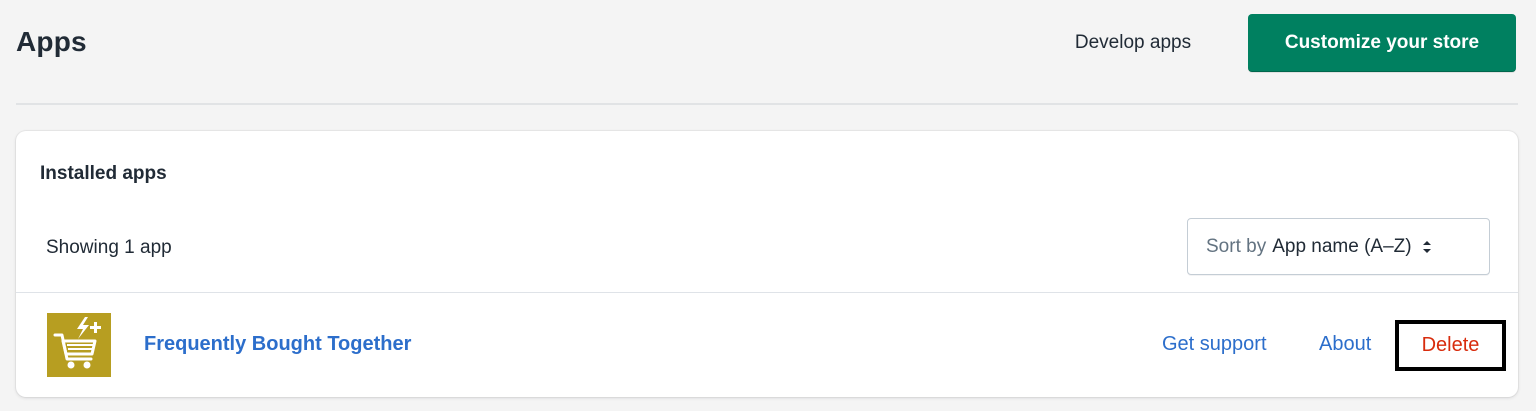 The image size is (1536, 411). I want to click on develop-apps-button: Develop apps, so click(1133, 43).